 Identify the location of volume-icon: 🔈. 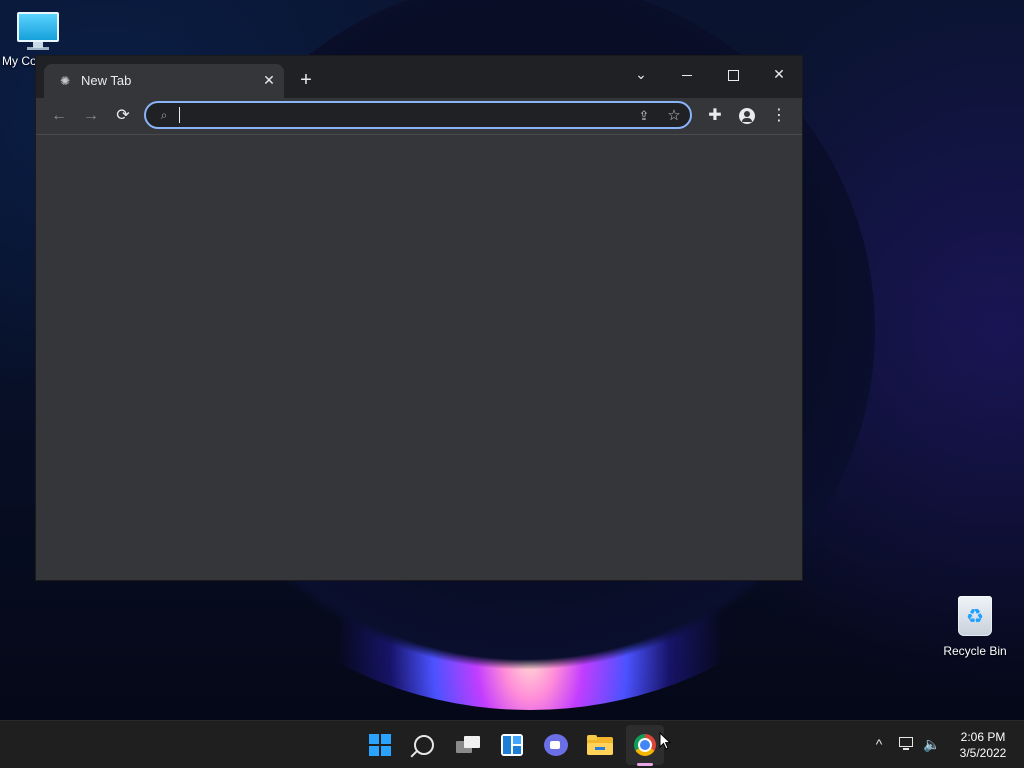
(932, 744).